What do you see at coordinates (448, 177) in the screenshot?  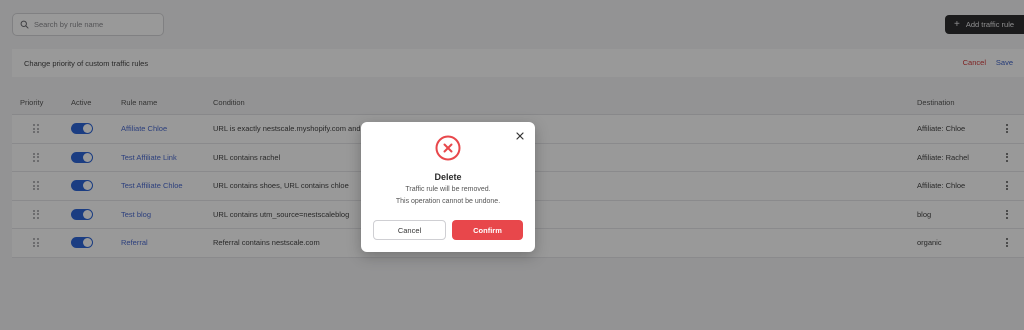 I see `dialog-title: Delete` at bounding box center [448, 177].